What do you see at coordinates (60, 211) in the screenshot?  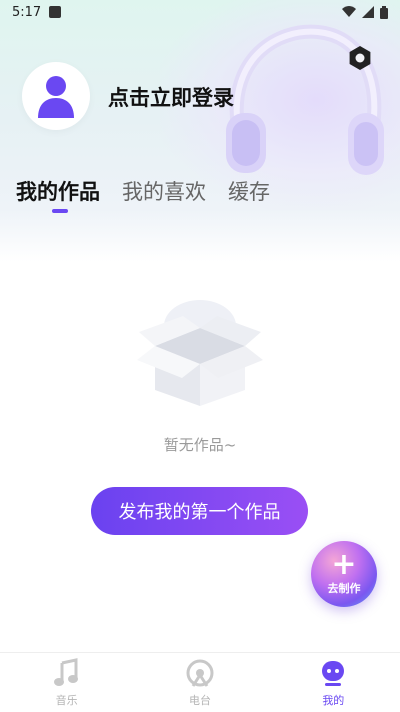 I see `tab-indicator` at bounding box center [60, 211].